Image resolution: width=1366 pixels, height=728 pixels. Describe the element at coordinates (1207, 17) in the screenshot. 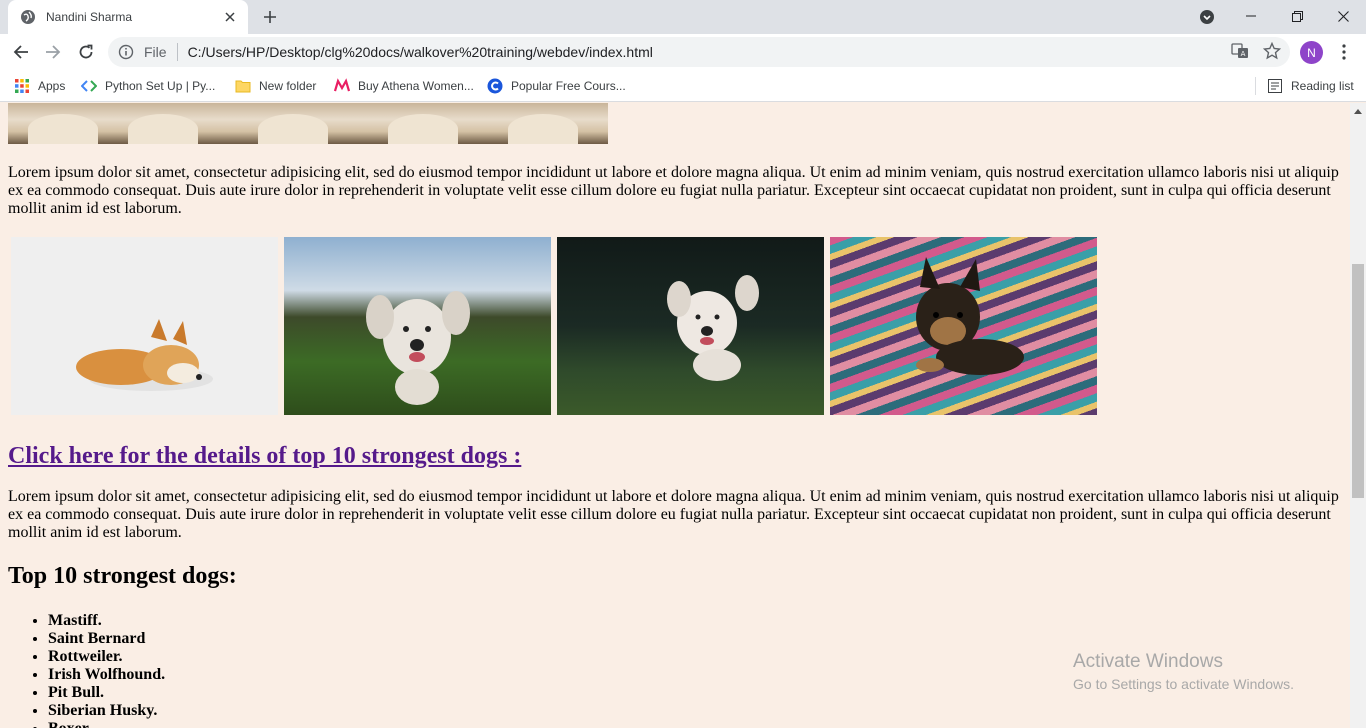

I see `tab-search-icon` at that location.